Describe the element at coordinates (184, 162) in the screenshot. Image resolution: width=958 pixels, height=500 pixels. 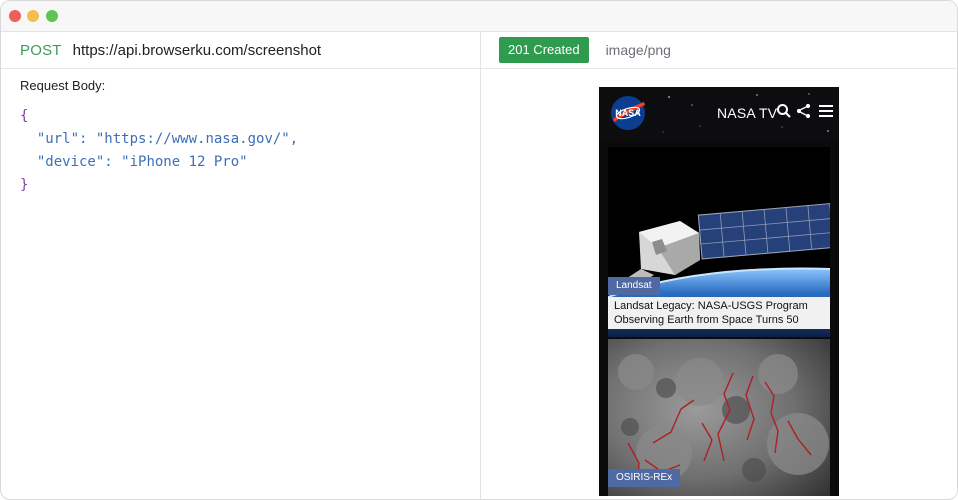
I see `json-value-device: "iPhone 12 Pro"` at that location.